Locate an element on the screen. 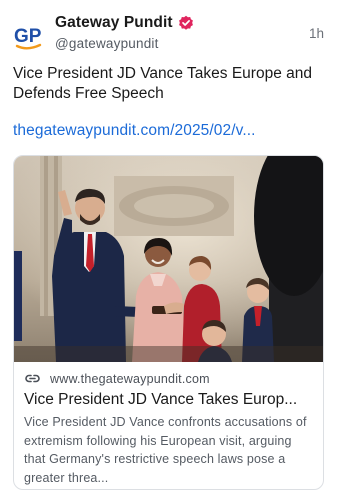  author-display-name: Gateway Pundit is located at coordinates (114, 23).